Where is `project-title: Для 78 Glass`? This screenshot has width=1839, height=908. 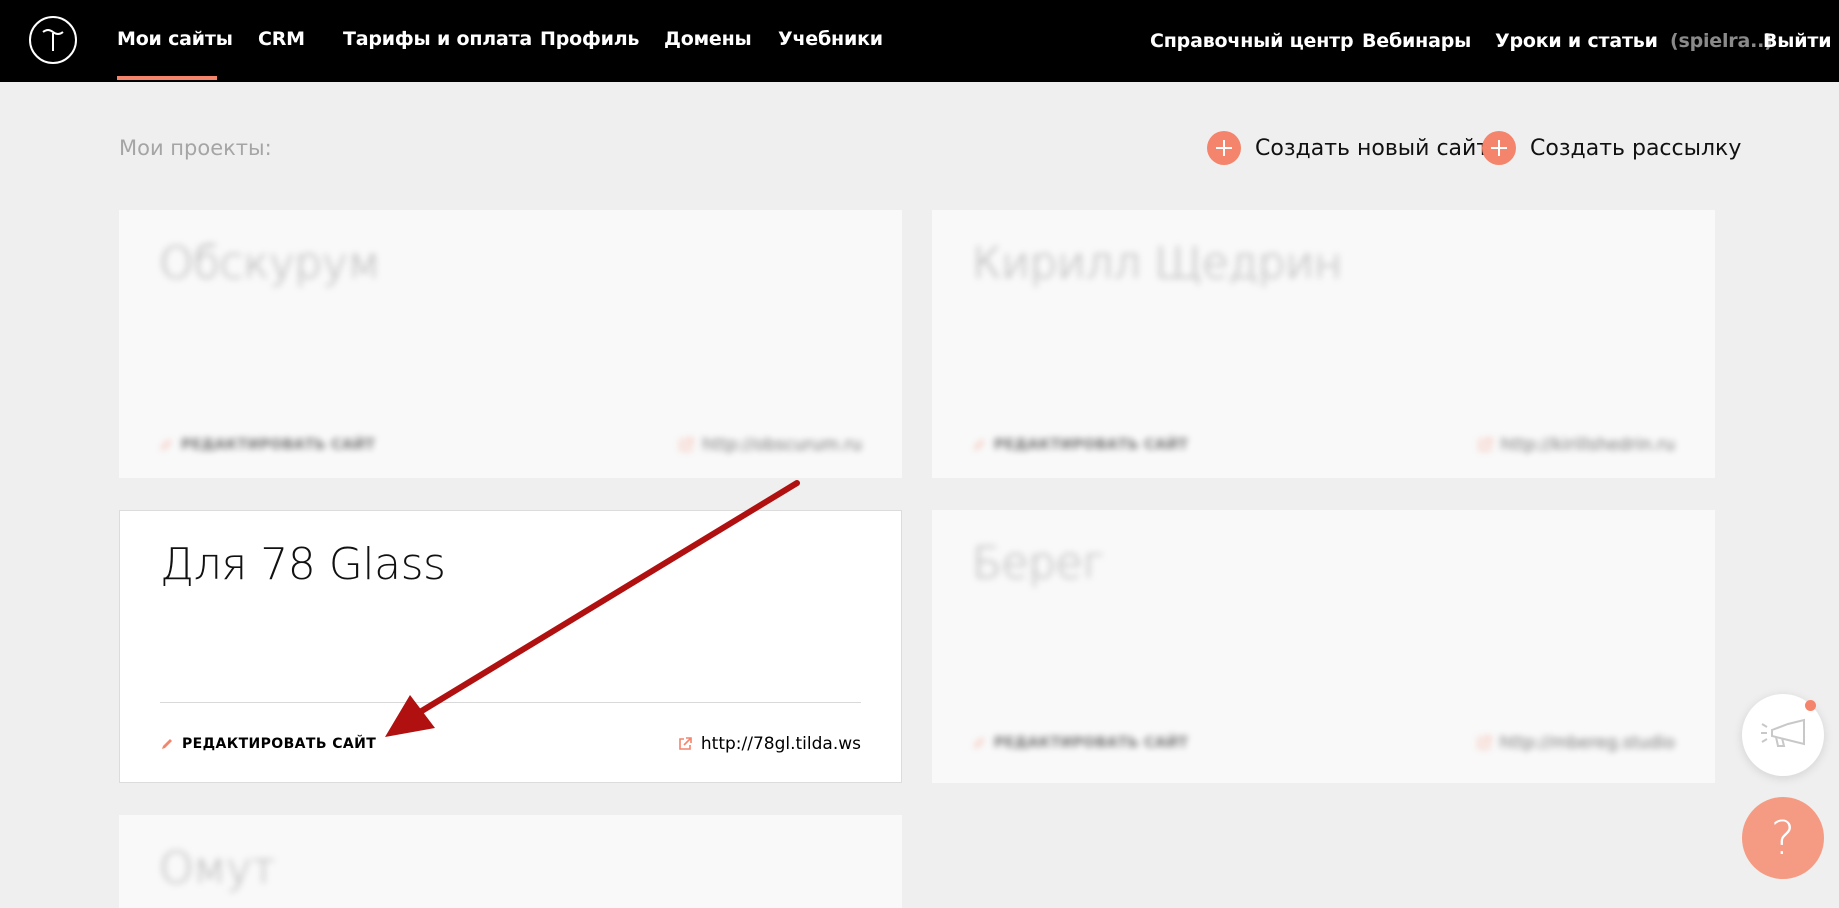
project-title: Для 78 Glass is located at coordinates (303, 564).